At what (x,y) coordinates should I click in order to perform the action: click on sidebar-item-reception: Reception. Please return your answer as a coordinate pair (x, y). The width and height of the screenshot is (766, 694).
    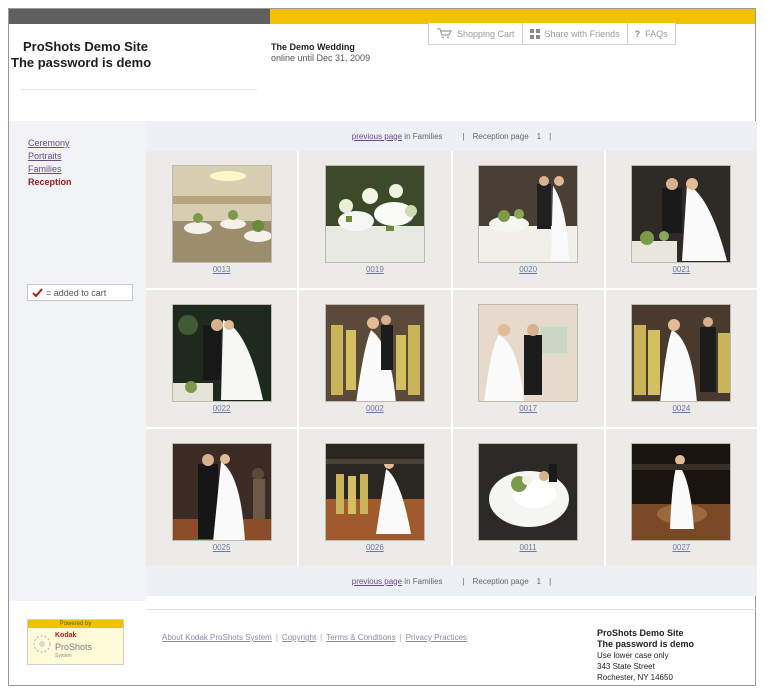
    Looking at the image, I should click on (50, 182).